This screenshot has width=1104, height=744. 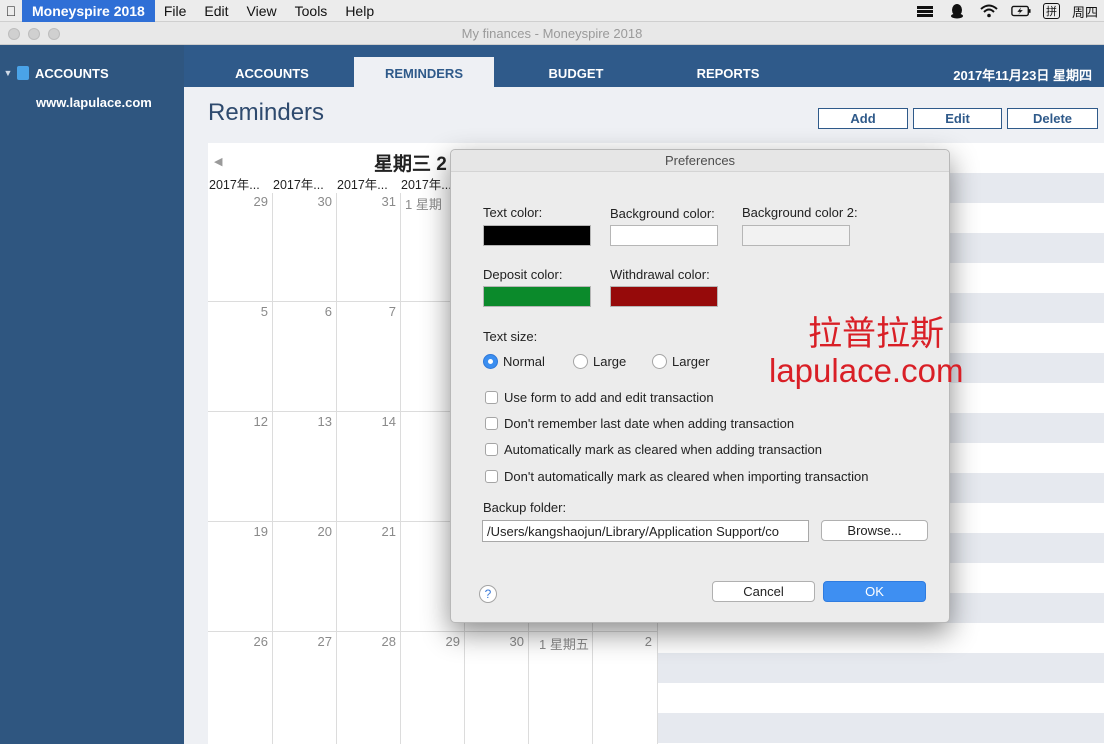 What do you see at coordinates (569, 643) in the screenshot?
I see `calendar-day: 1 星期五` at bounding box center [569, 643].